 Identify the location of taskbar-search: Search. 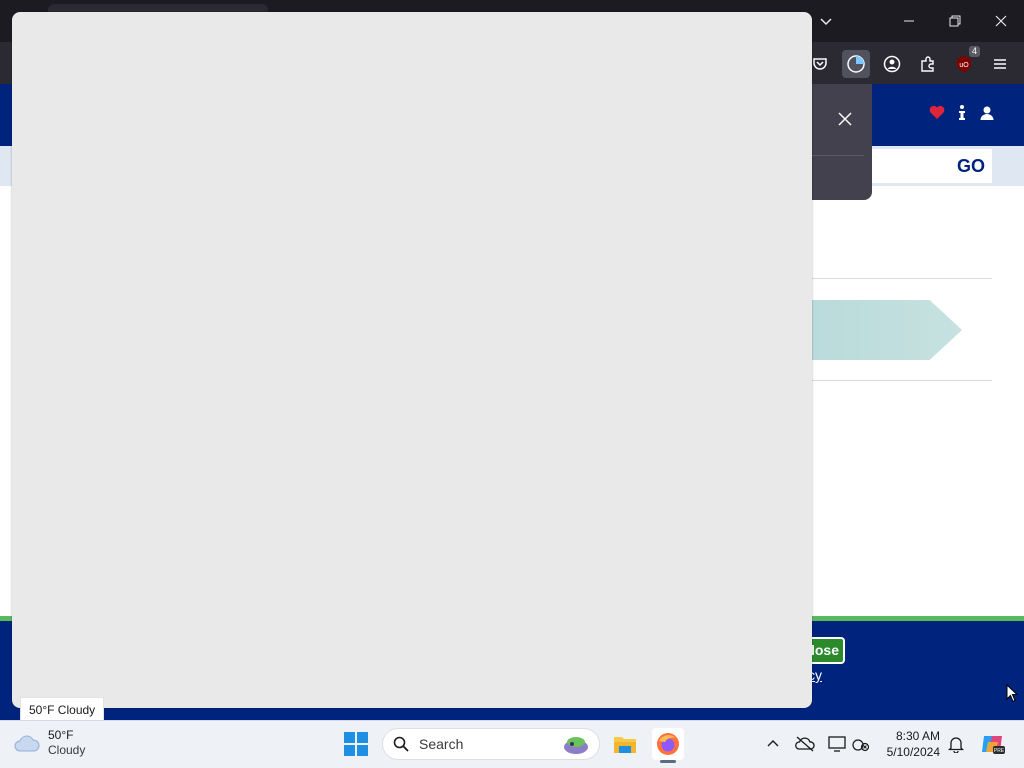
(491, 744).